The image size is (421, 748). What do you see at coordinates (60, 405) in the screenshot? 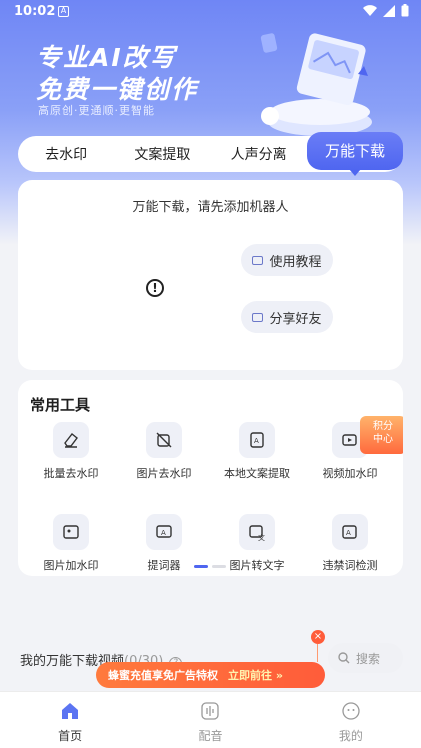
I see `tools-title: 常用工具` at bounding box center [60, 405].